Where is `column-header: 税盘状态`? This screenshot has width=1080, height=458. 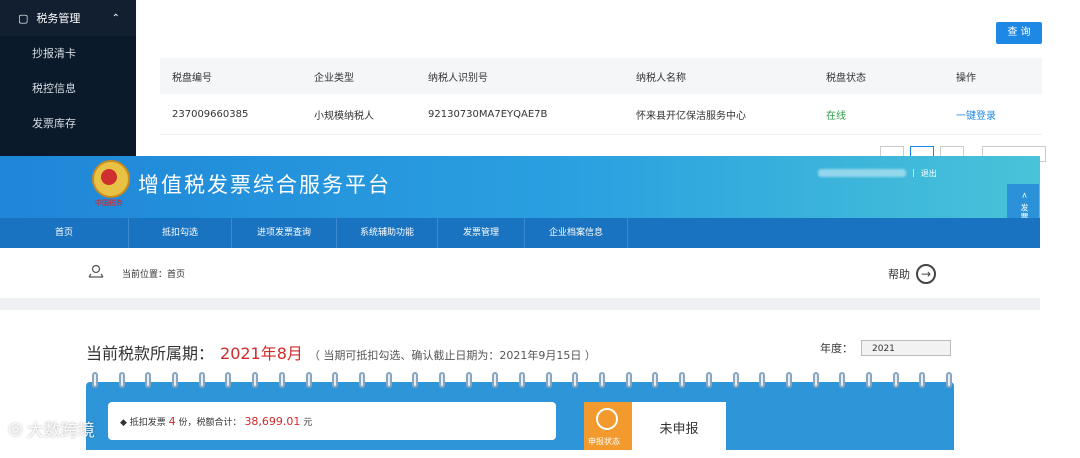 column-header: 税盘状态 is located at coordinates (846, 78).